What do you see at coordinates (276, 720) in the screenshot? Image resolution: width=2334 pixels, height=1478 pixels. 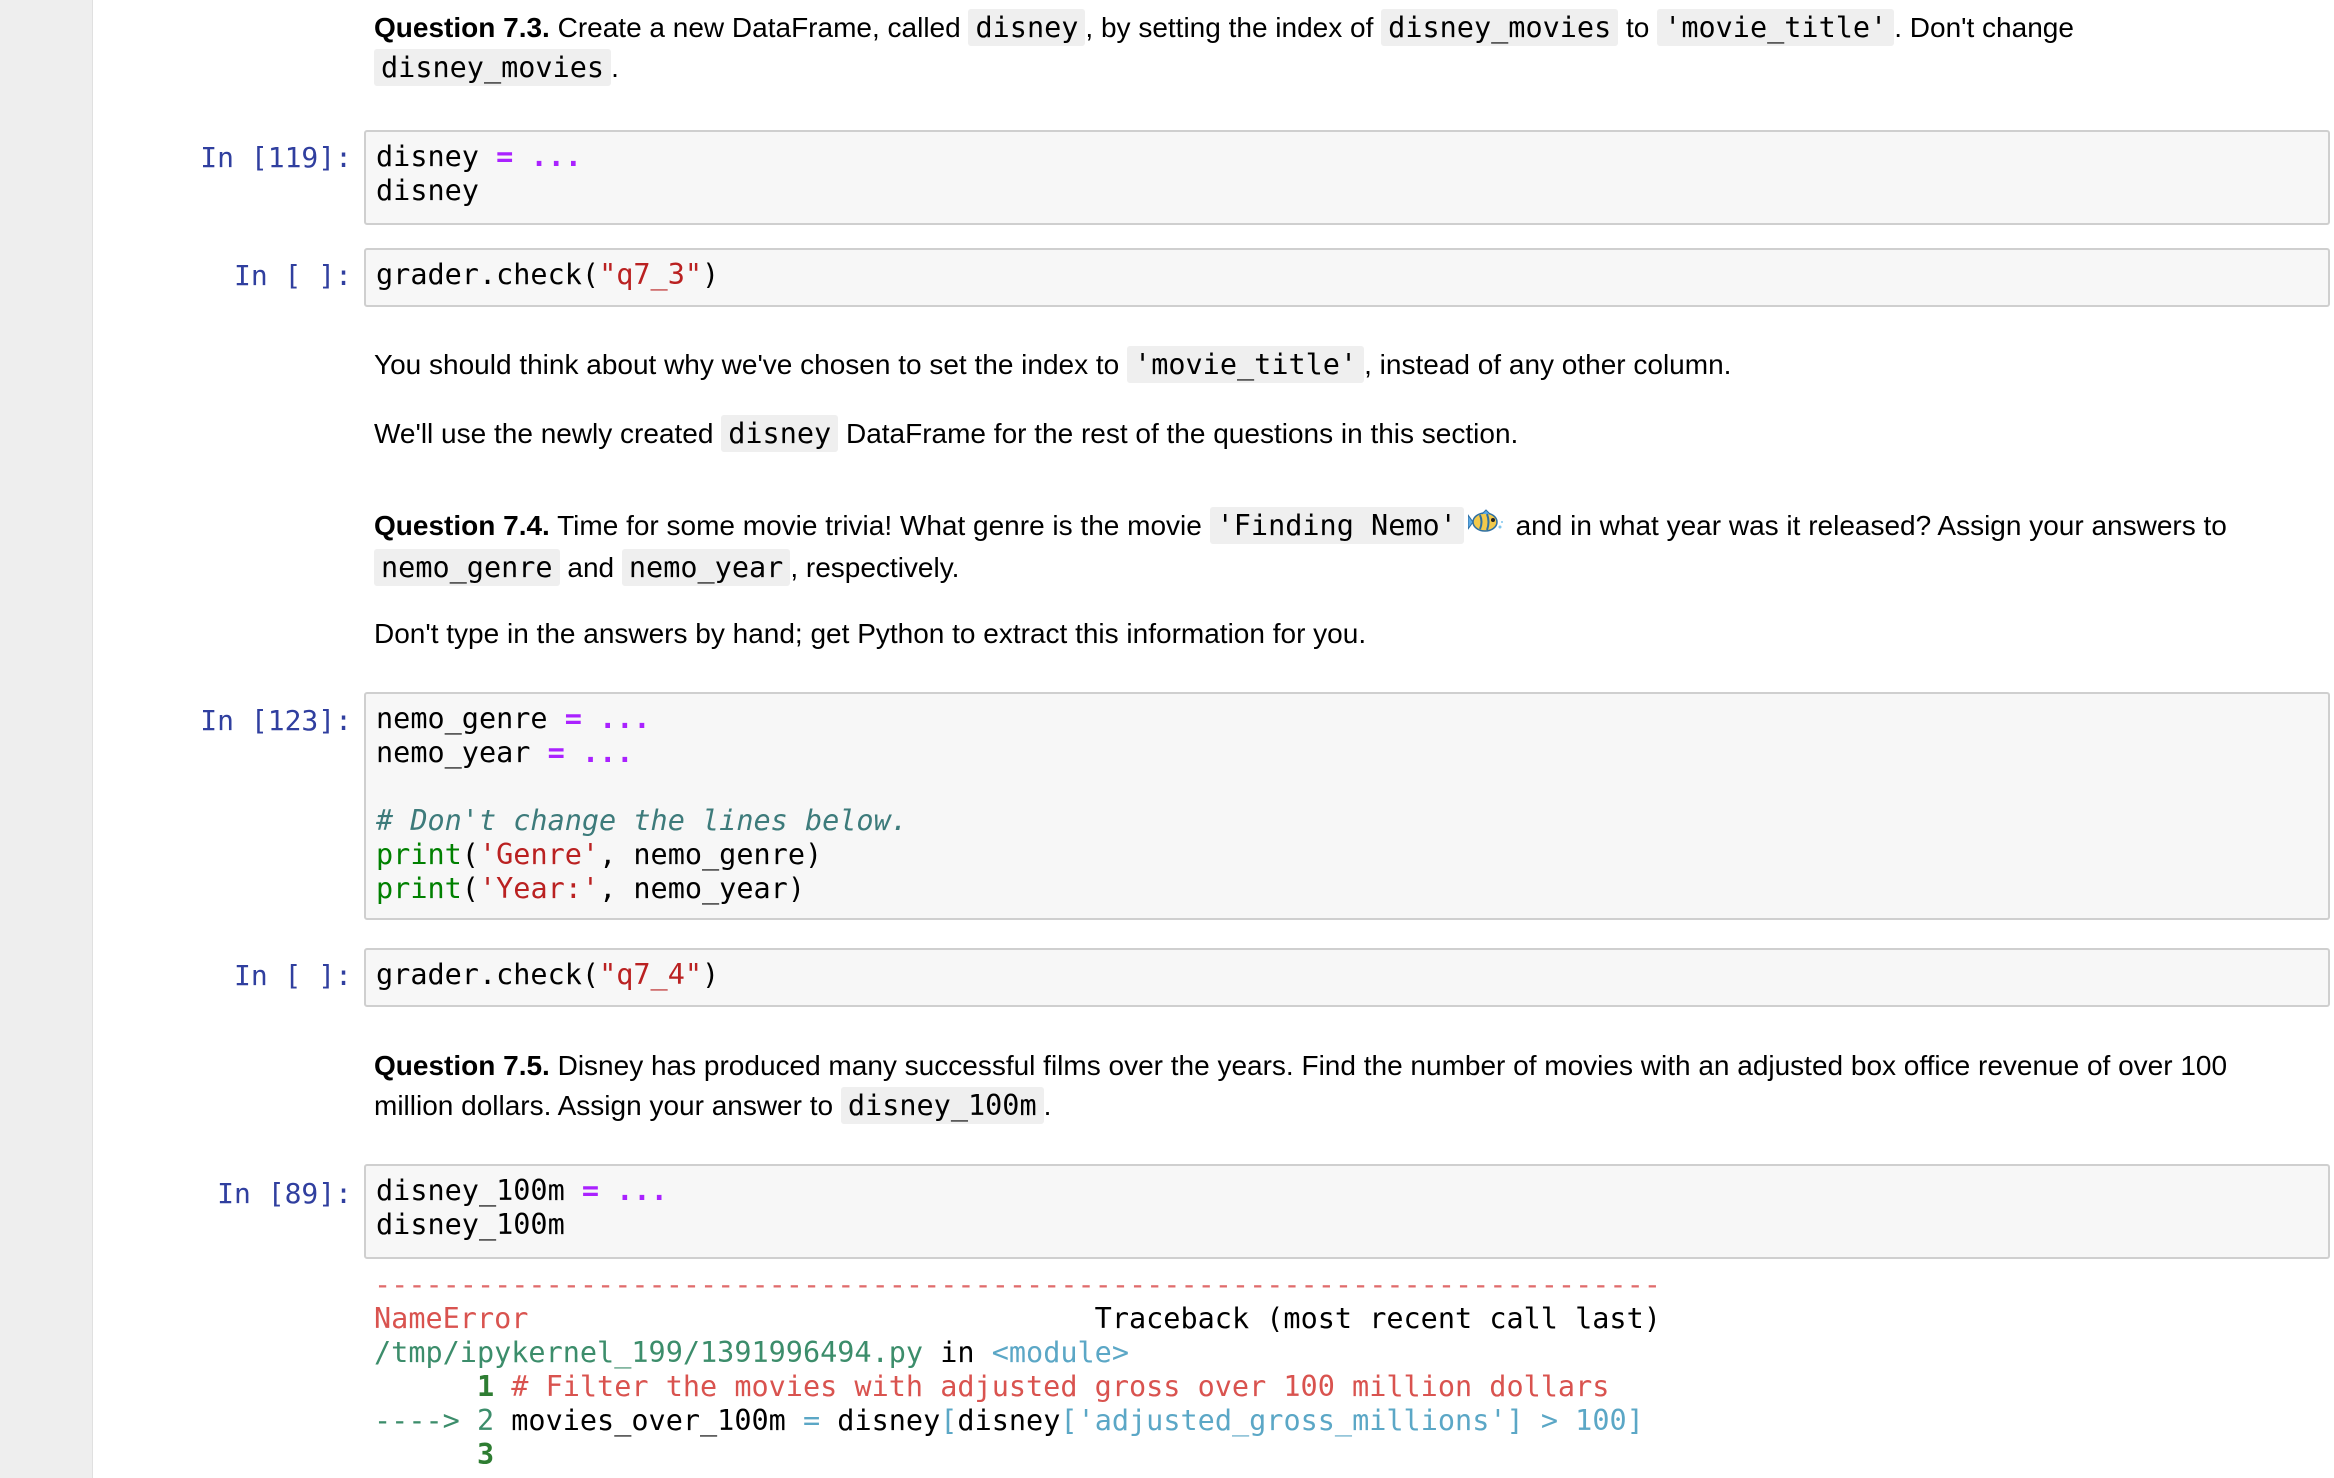 I see `cell-prompt-123: In [123]:` at bounding box center [276, 720].